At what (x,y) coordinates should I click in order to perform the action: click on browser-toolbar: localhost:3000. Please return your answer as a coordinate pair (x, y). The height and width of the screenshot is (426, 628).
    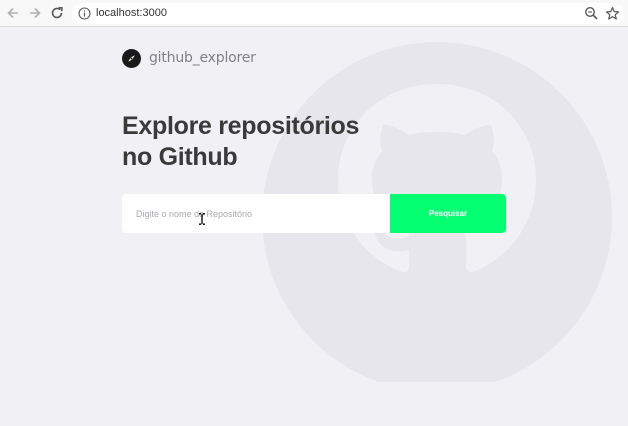
    Looking at the image, I should click on (314, 13).